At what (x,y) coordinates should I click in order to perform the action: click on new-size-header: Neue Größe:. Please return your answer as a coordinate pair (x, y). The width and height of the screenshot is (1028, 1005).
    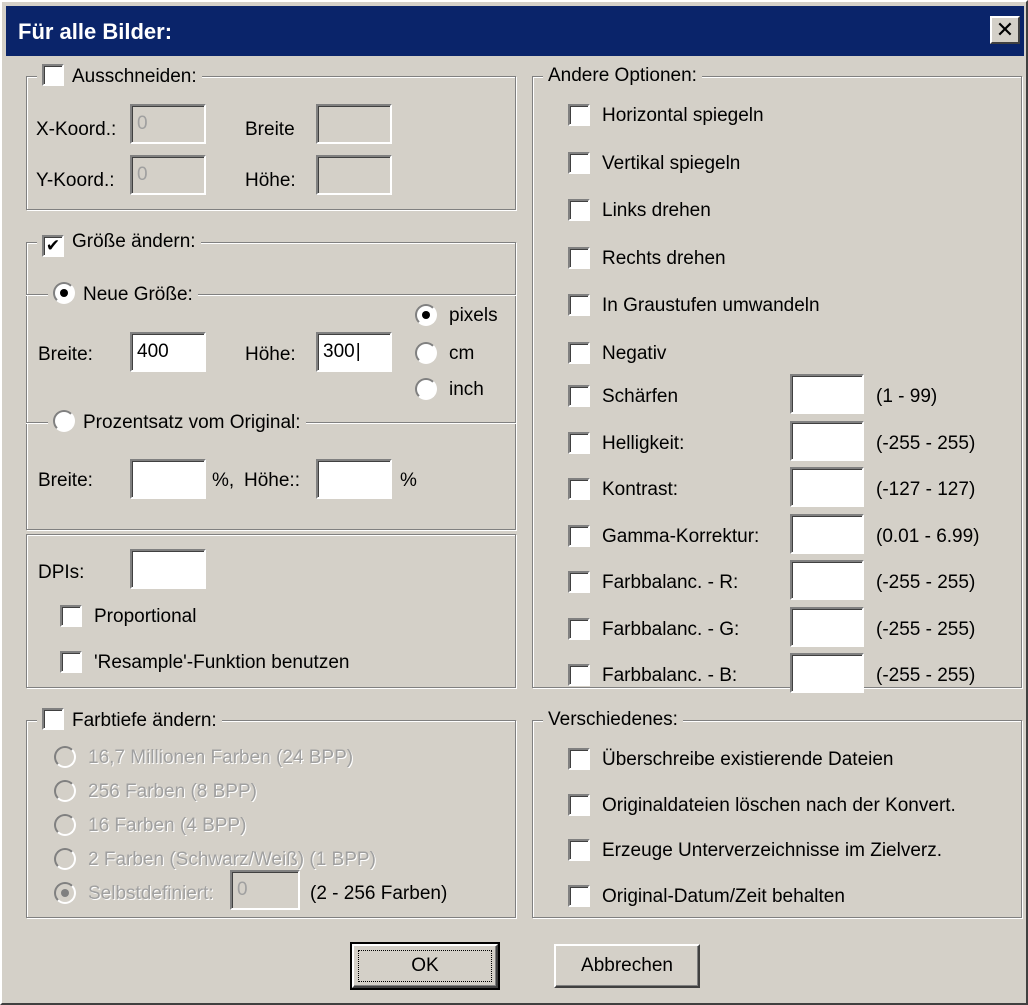
    Looking at the image, I should click on (123, 294).